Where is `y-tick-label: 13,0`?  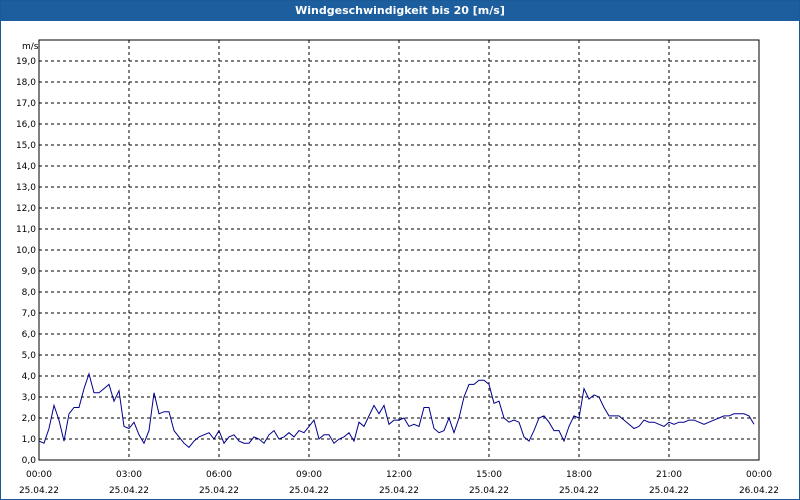
y-tick-label: 13,0 is located at coordinates (26, 188).